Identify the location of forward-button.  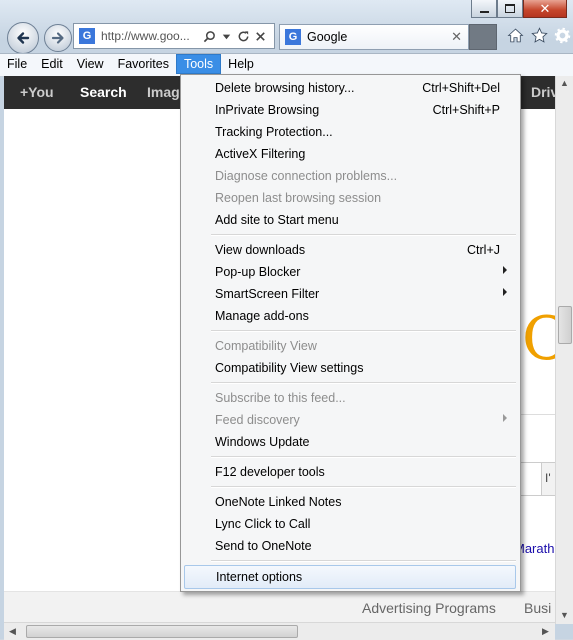
(58, 38).